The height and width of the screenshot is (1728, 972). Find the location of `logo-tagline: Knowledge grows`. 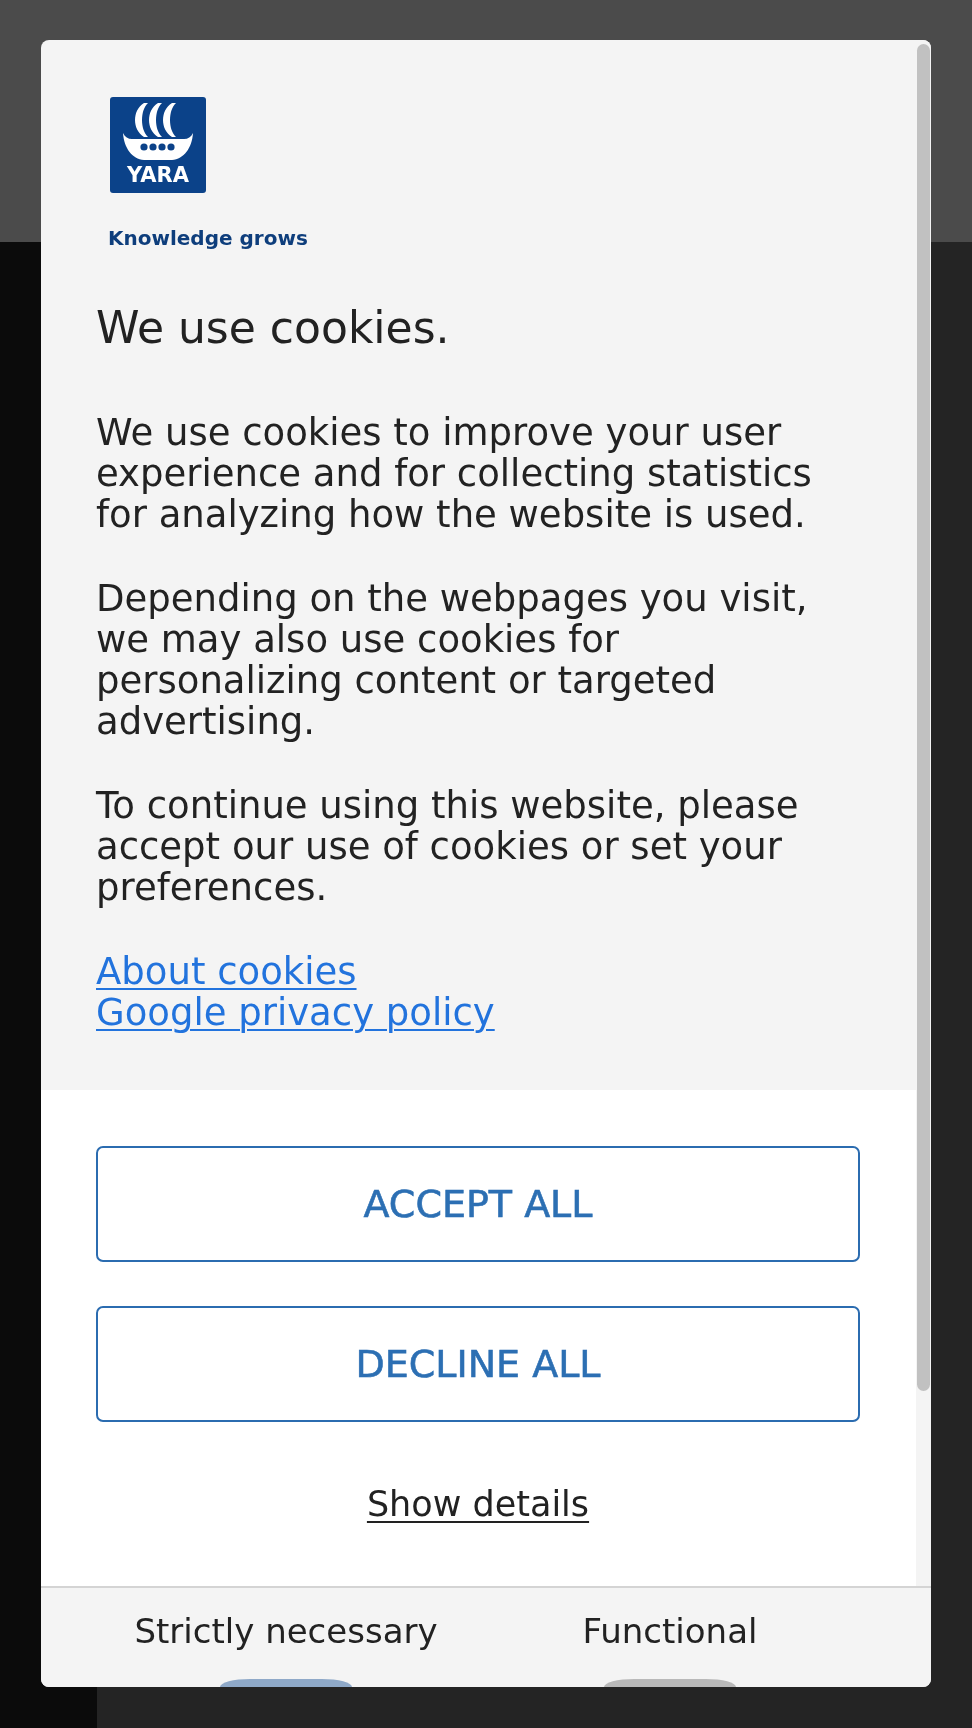

logo-tagline: Knowledge grows is located at coordinates (208, 238).